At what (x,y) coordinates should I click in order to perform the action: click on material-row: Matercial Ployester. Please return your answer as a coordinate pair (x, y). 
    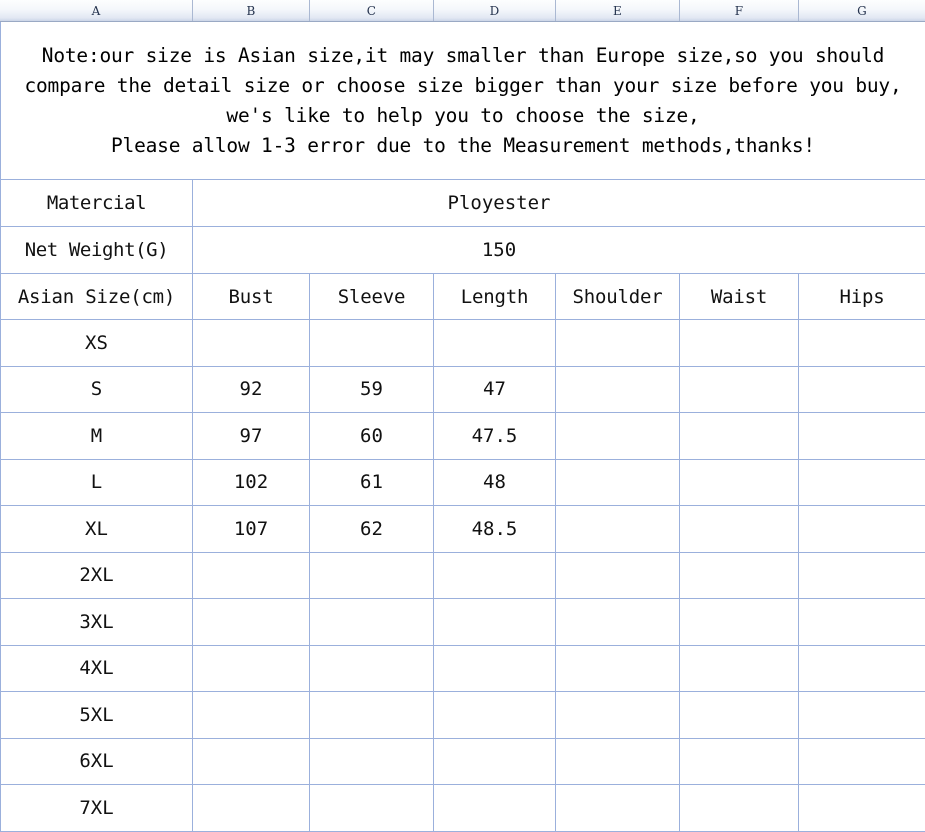
    Looking at the image, I should click on (462, 203).